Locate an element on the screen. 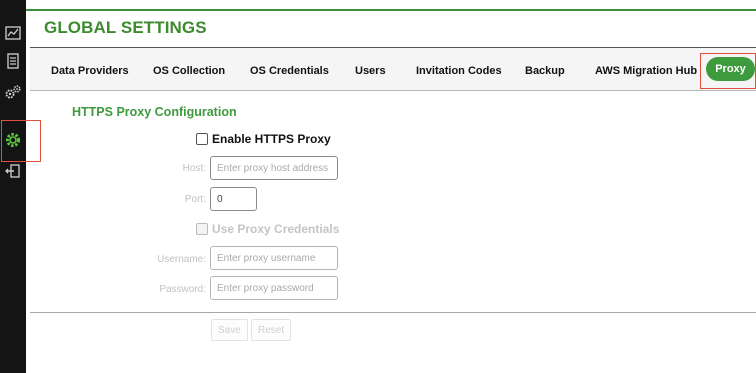 Image resolution: width=756 pixels, height=373 pixels. top-accent-border is located at coordinates (391, 10).